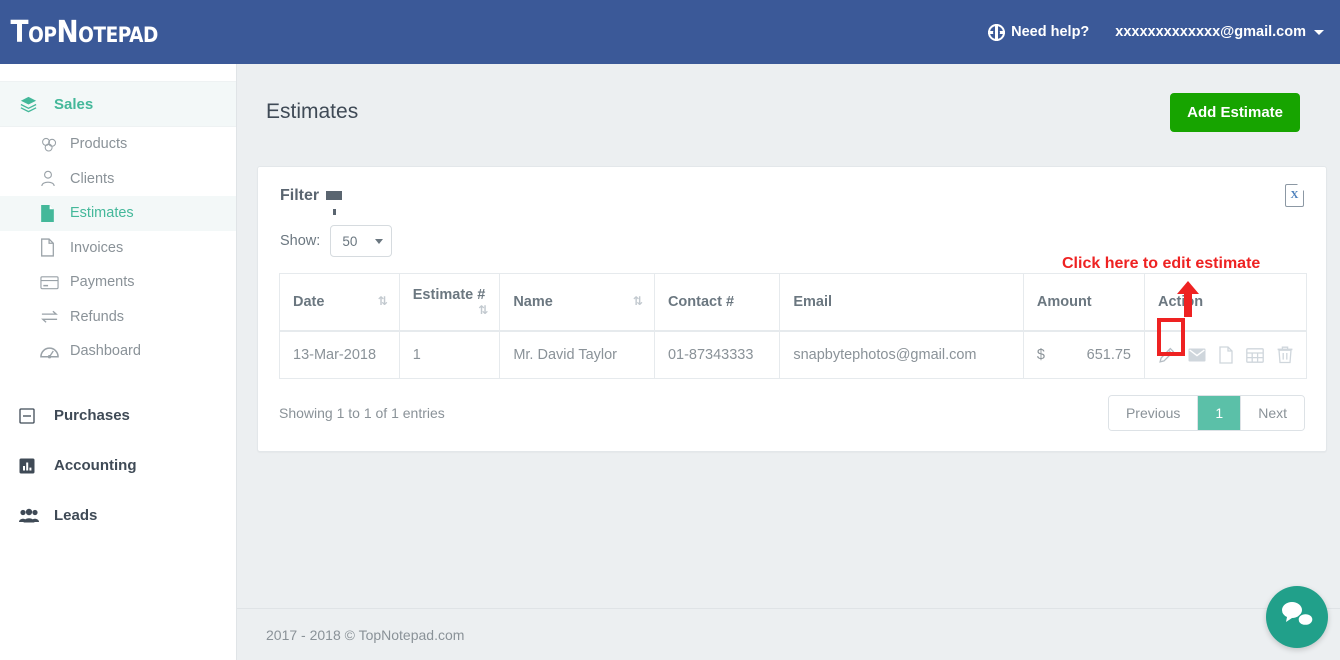  What do you see at coordinates (701, 302) in the screenshot?
I see `column-label: Contact #` at bounding box center [701, 302].